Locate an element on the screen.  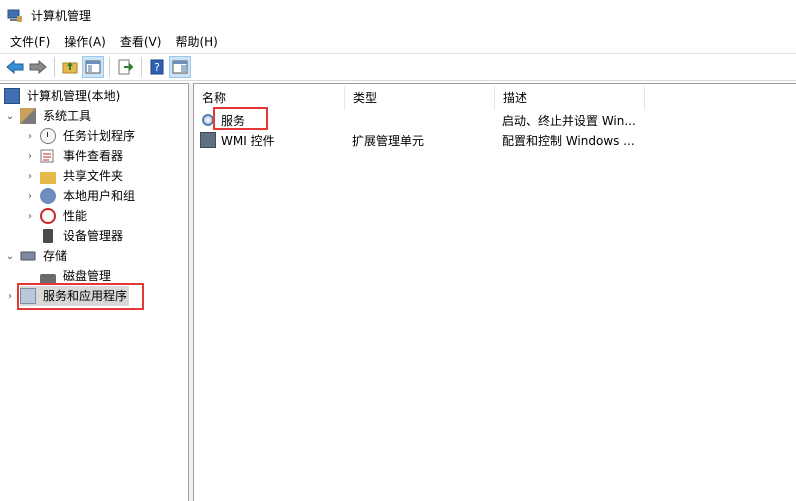
tree-label: 服务和应用程序 is located at coordinates (85, 296).